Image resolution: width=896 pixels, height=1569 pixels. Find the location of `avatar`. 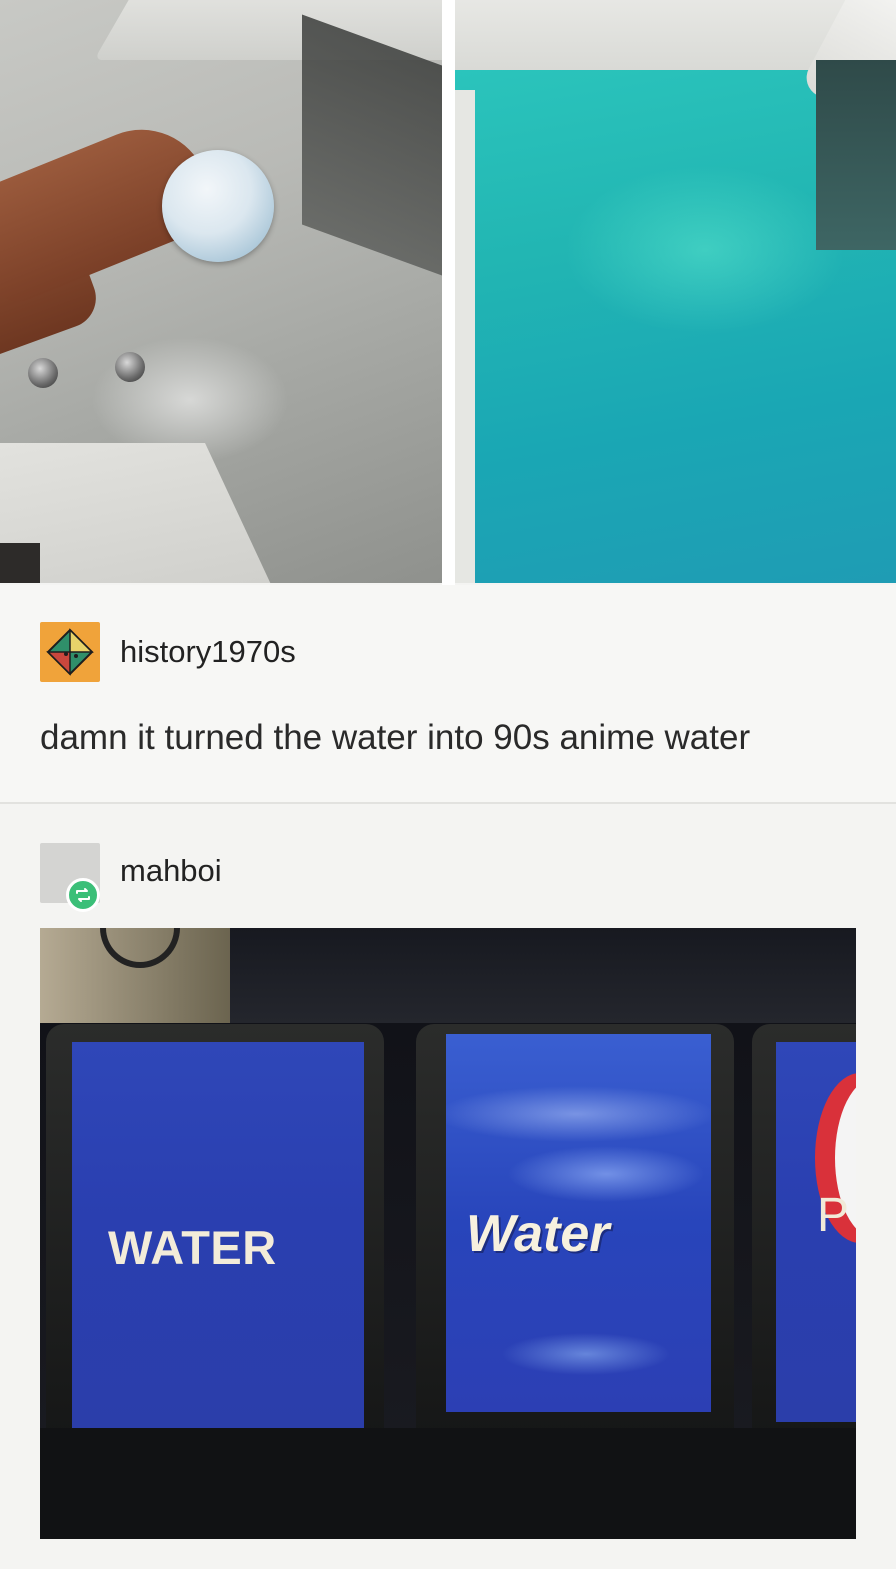

avatar is located at coordinates (70, 652).